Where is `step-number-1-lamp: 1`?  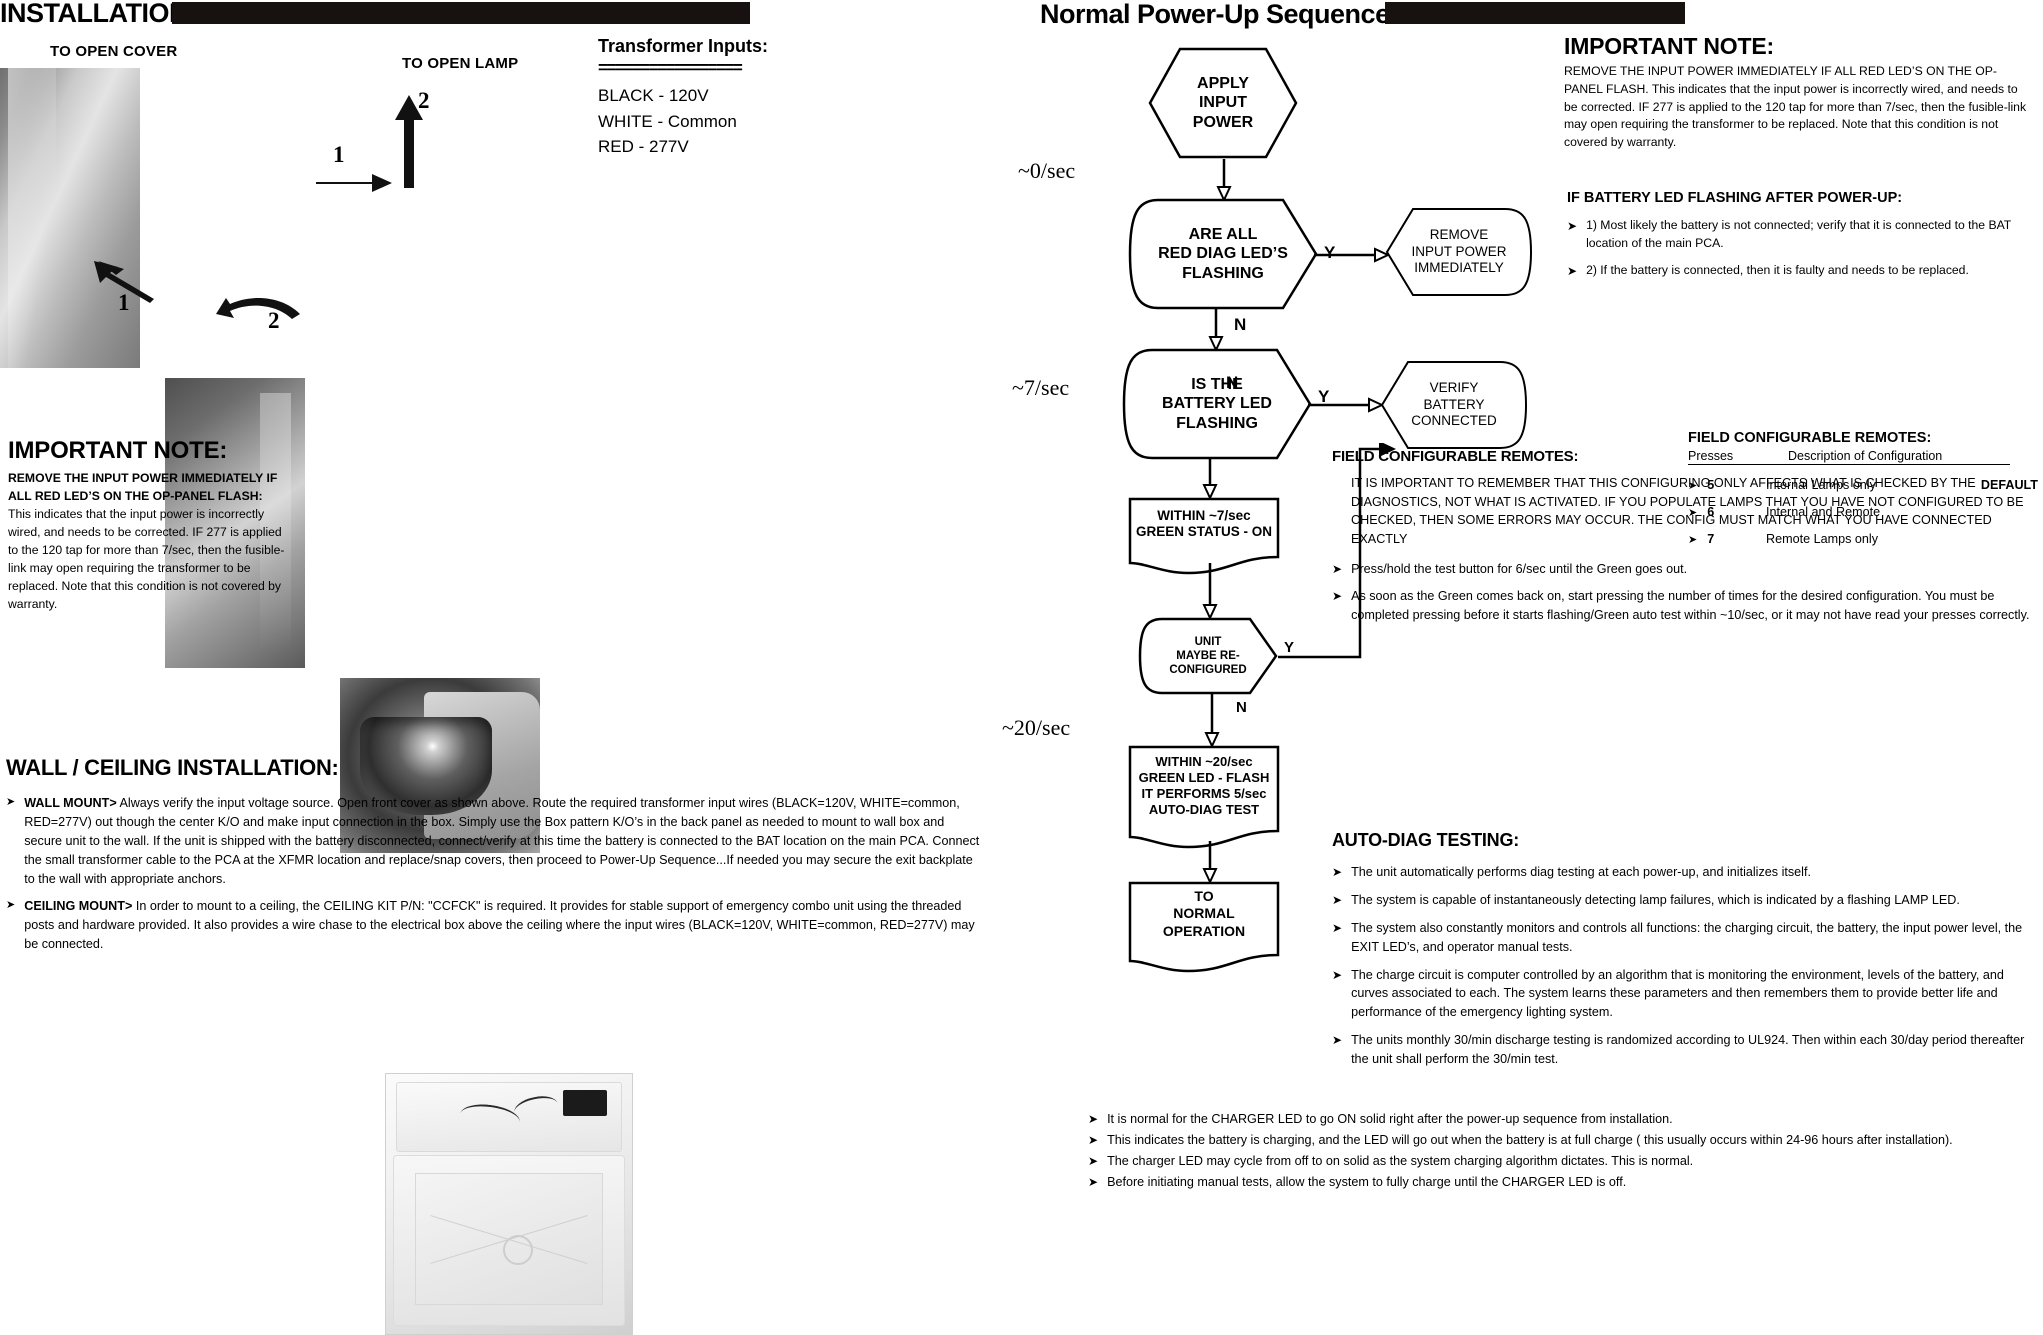
step-number-1-lamp: 1 is located at coordinates (339, 154).